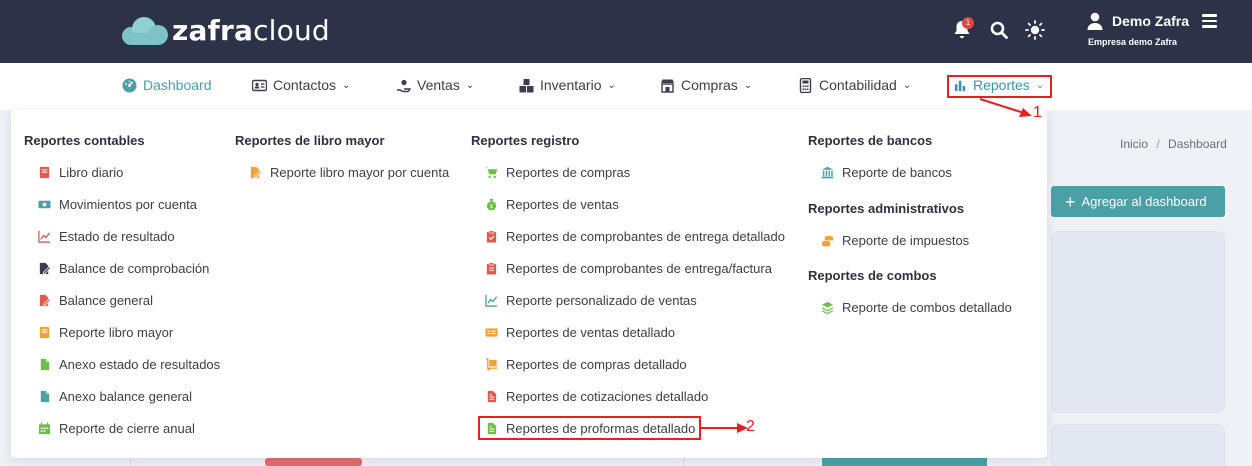  Describe the element at coordinates (127, 428) in the screenshot. I see `menu-item-label: Reporte de cierre anual` at that location.